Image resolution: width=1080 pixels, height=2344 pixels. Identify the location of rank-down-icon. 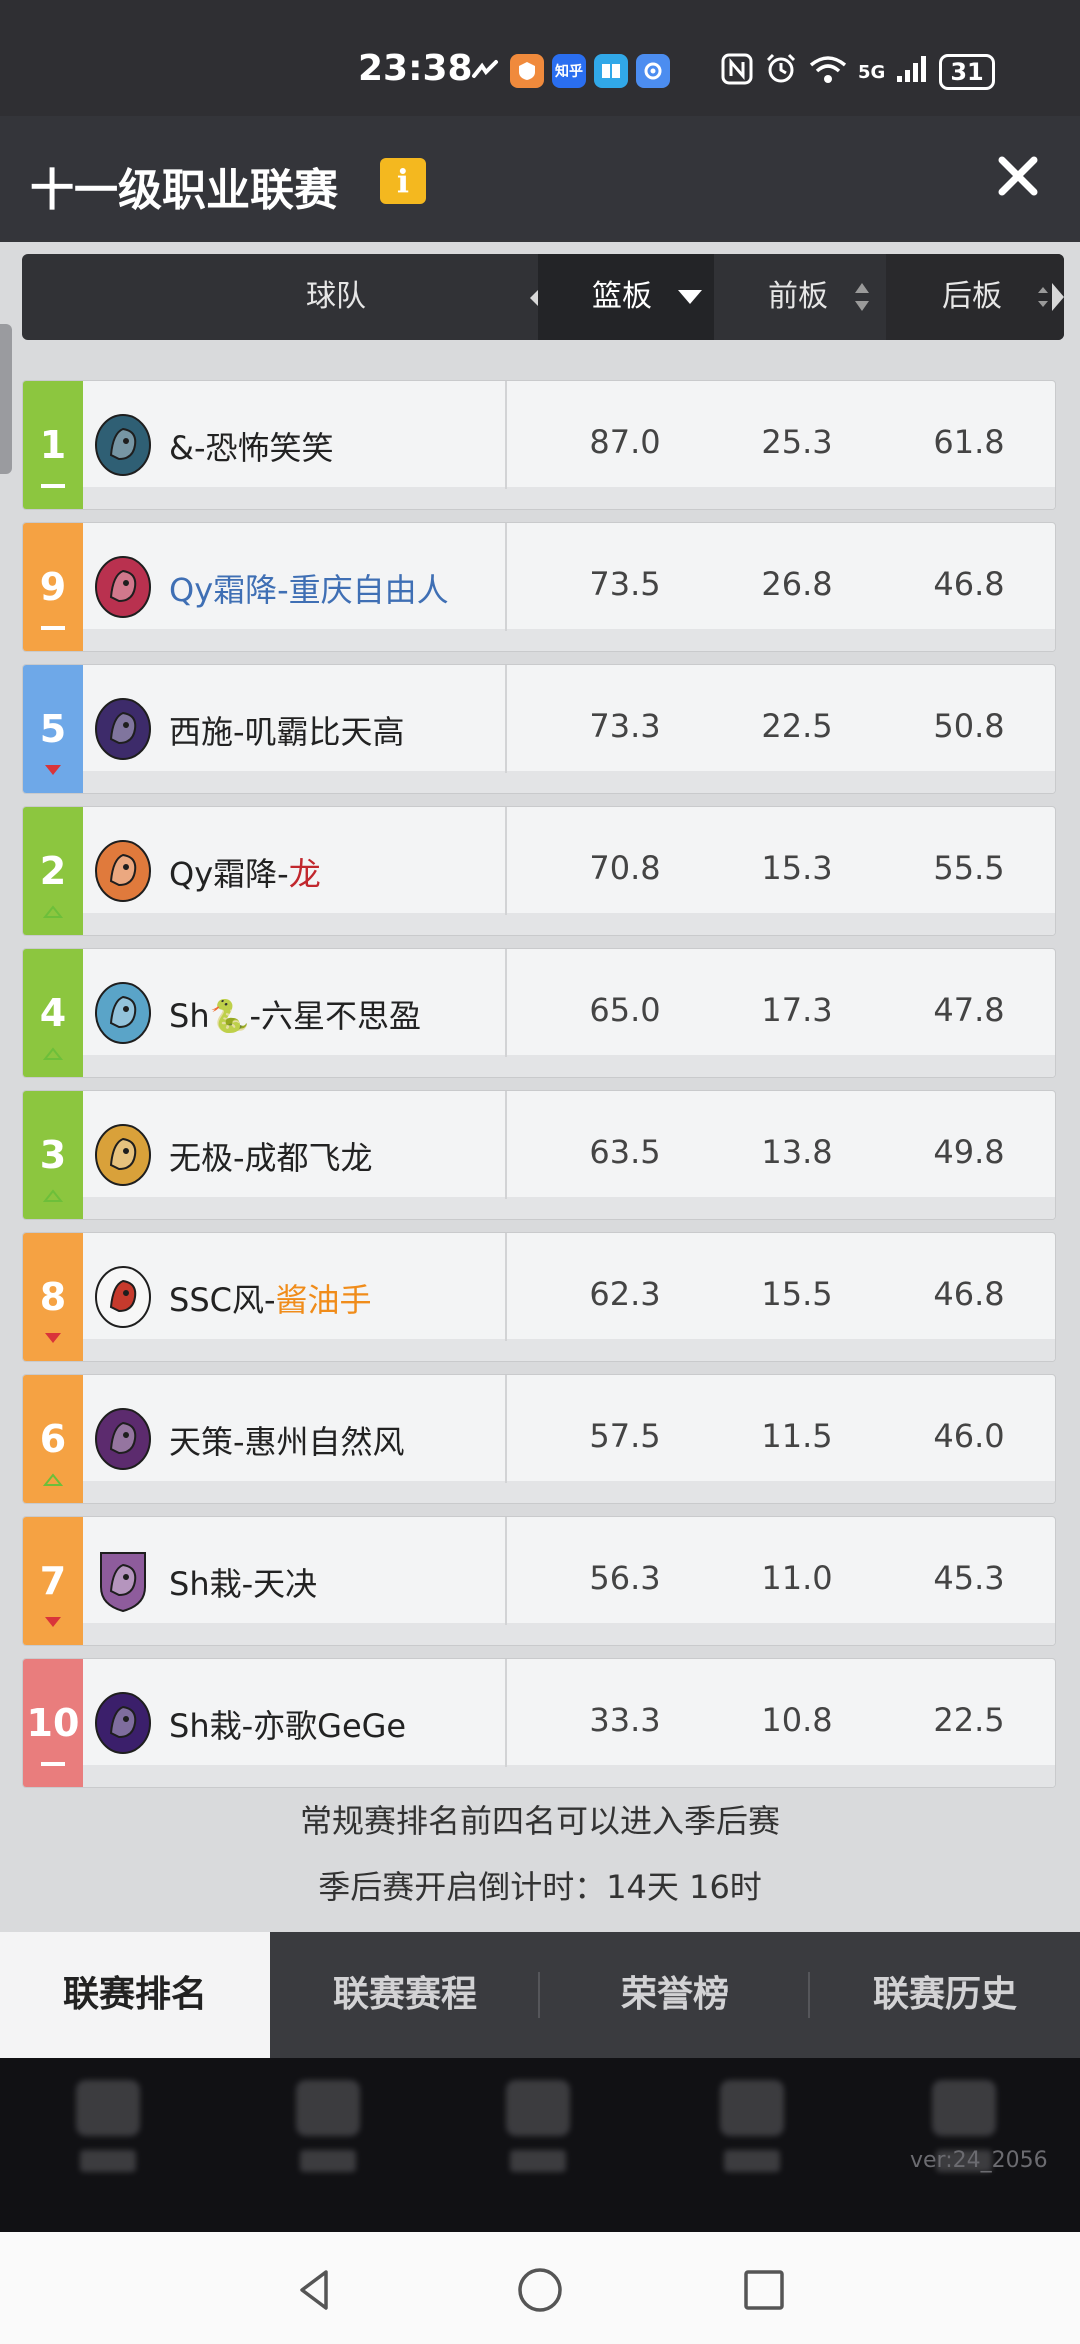
(53, 770).